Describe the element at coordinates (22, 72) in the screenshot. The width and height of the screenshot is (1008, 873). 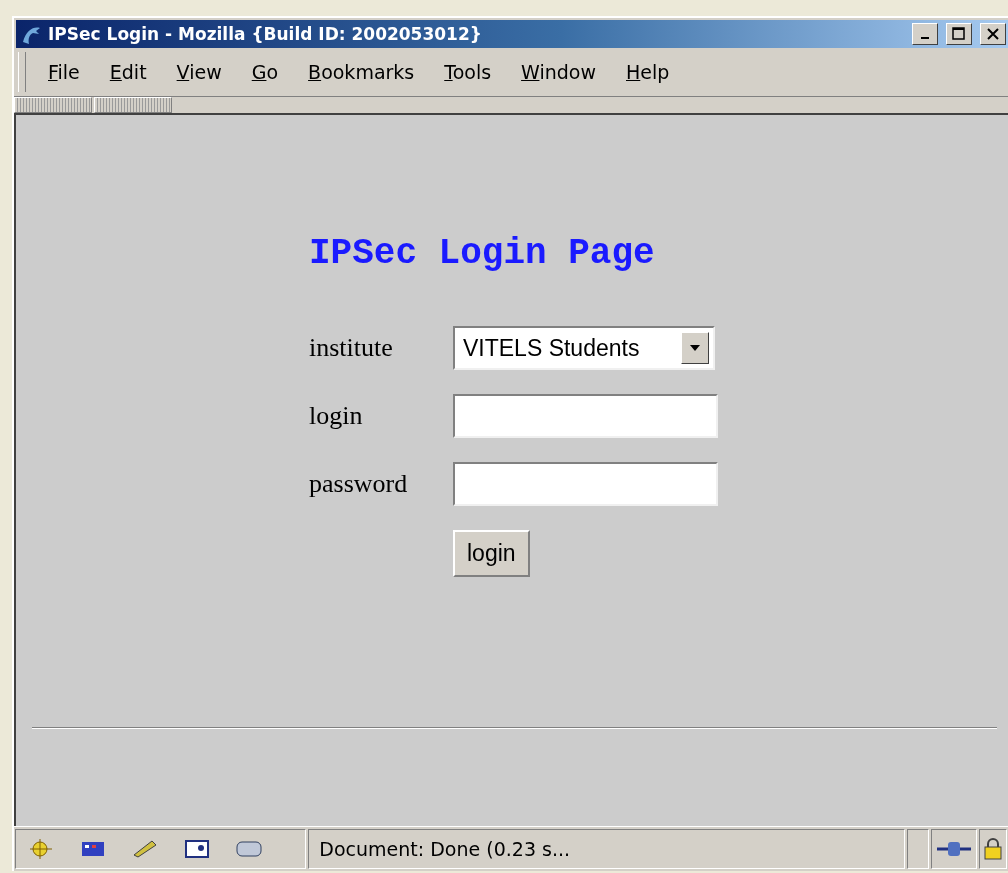
I see `toolbar-grip` at that location.